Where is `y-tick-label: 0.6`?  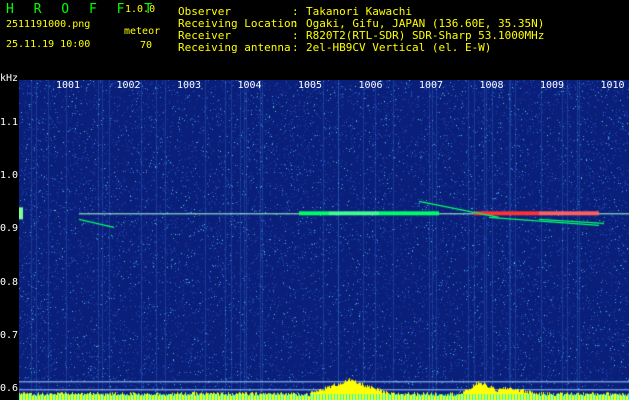 y-tick-label: 0.6 is located at coordinates (9, 389).